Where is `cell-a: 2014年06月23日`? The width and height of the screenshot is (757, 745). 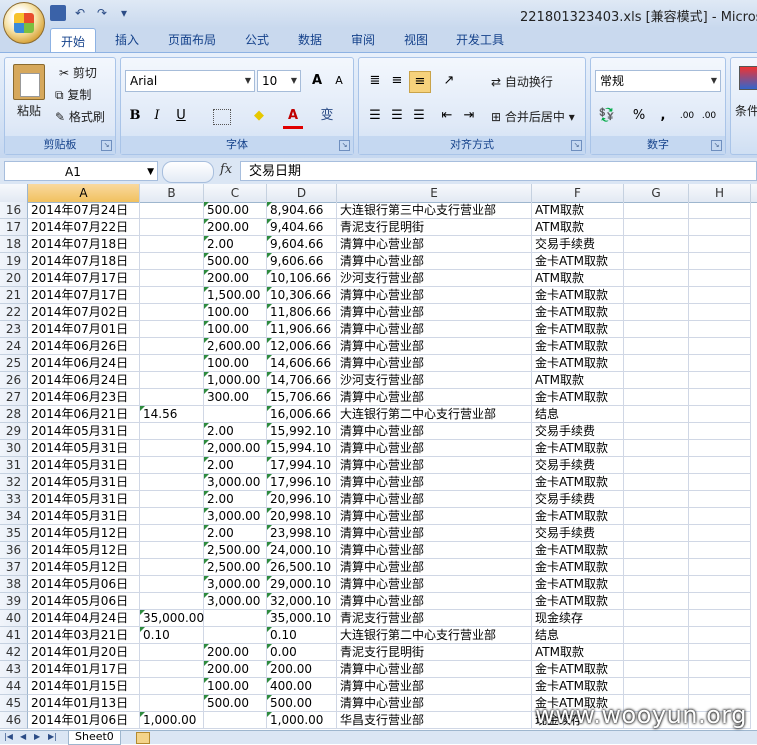 cell-a: 2014年06月23日 is located at coordinates (84, 397).